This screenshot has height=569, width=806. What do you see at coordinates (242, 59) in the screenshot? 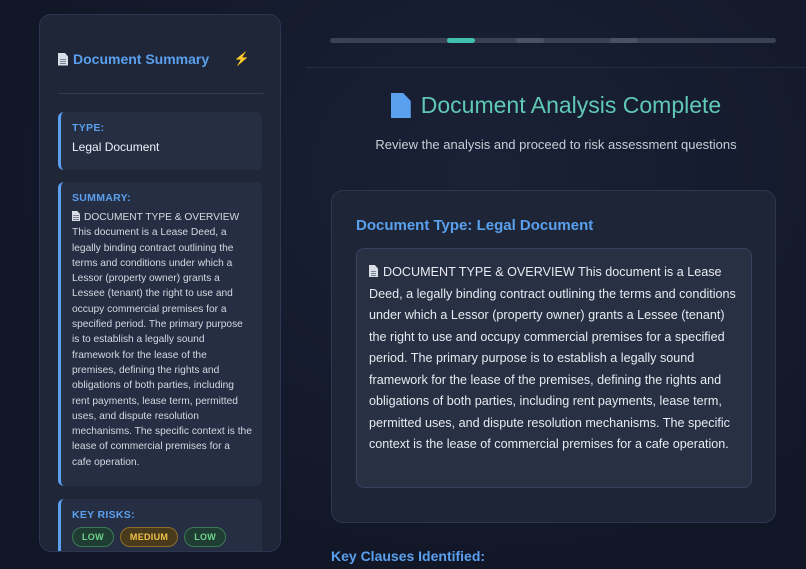
I see `lightning-icon: ⚡` at bounding box center [242, 59].